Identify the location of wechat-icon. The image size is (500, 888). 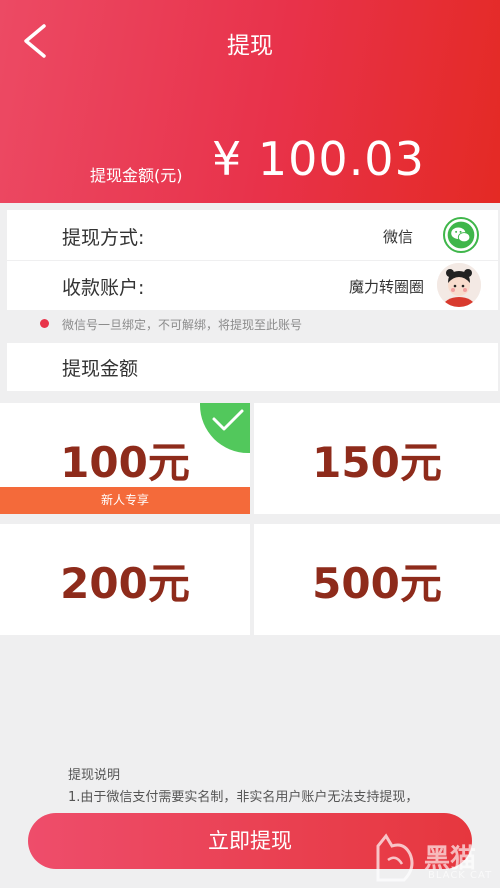
(461, 235).